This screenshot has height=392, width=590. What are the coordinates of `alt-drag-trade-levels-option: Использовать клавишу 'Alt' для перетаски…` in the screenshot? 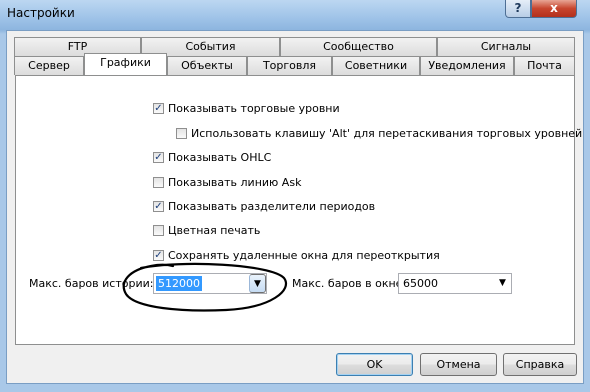 It's located at (379, 133).